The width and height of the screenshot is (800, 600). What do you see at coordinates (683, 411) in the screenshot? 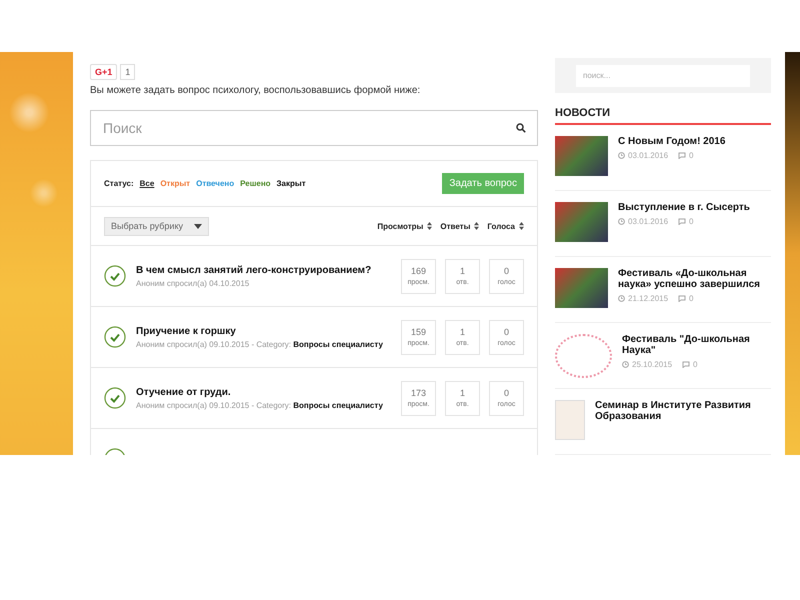
I see `news-title: Семинар в Институте Развития Образования` at bounding box center [683, 411].